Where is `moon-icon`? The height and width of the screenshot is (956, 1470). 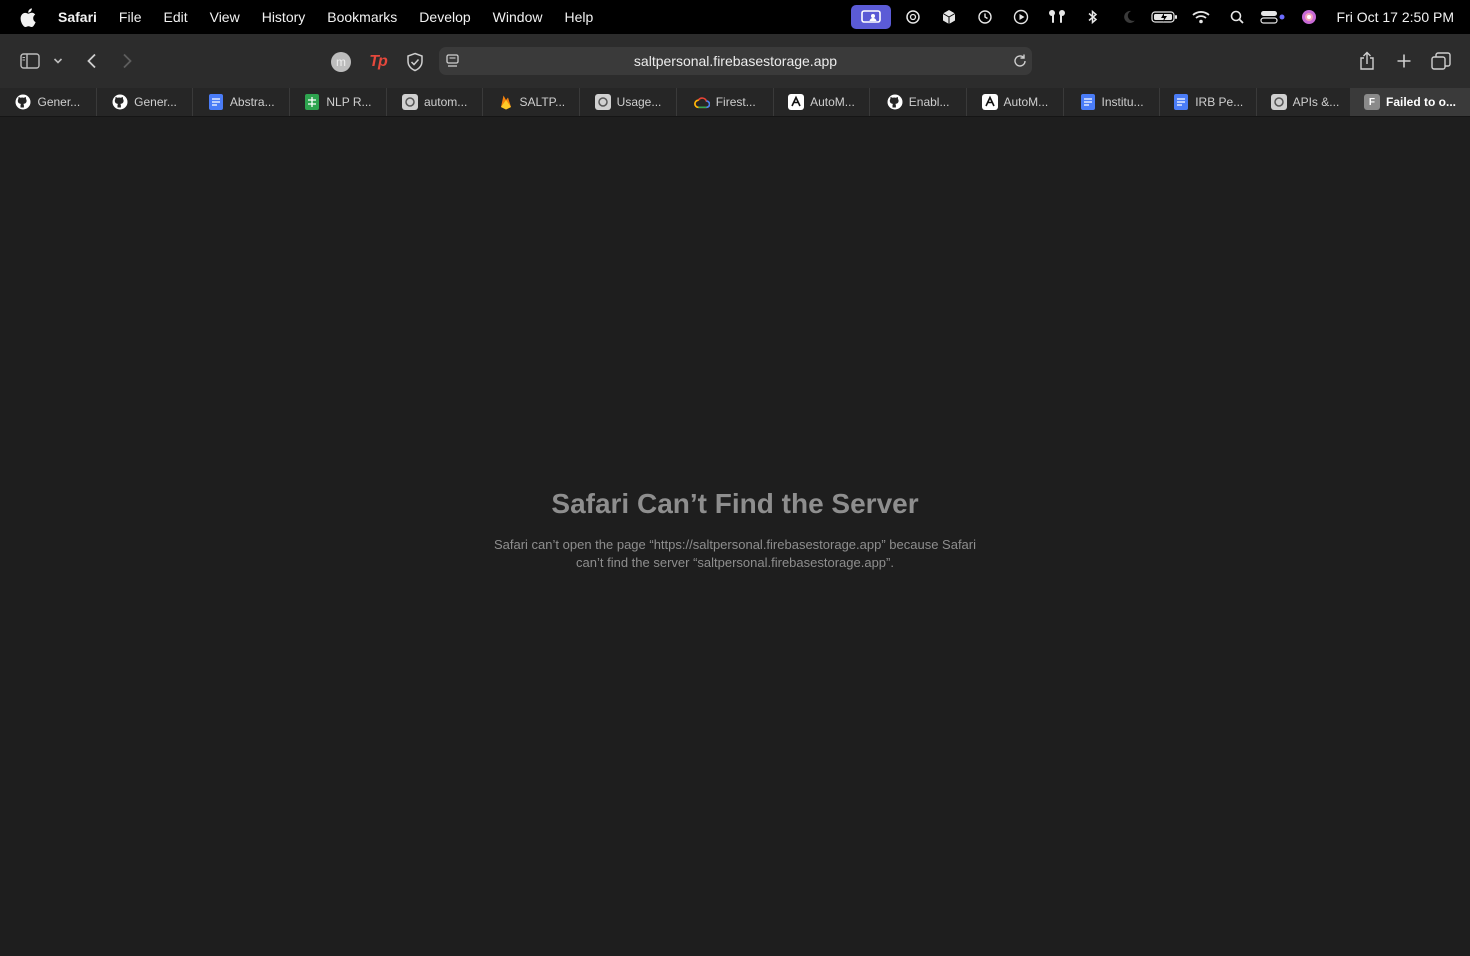
moon-icon is located at coordinates (1129, 17).